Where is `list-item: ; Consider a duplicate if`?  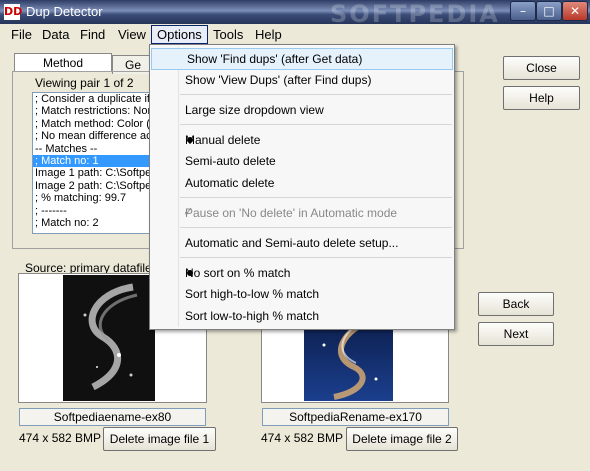
list-item: ; Consider a duplicate if is located at coordinates (93, 99).